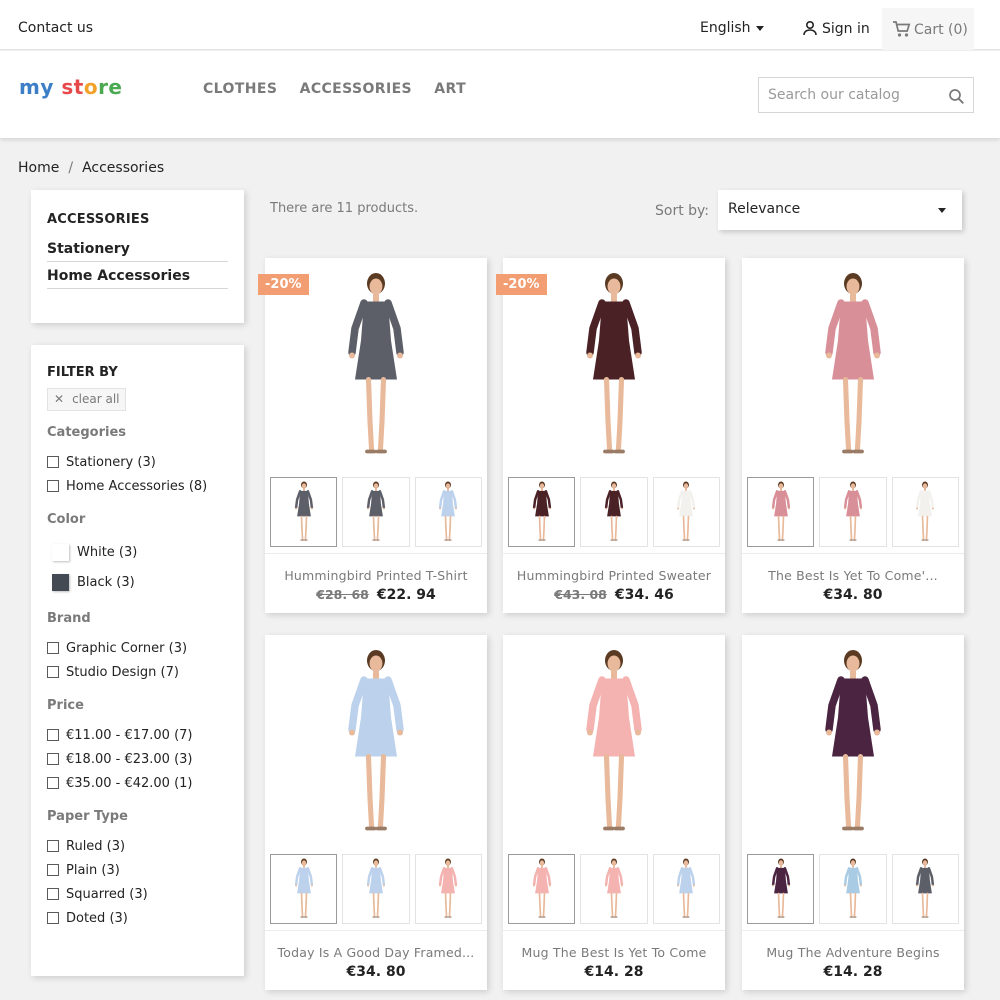 The image size is (1000, 1000). Describe the element at coordinates (137, 486) in the screenshot. I see `filter-option: Home Accessories (8)` at that location.